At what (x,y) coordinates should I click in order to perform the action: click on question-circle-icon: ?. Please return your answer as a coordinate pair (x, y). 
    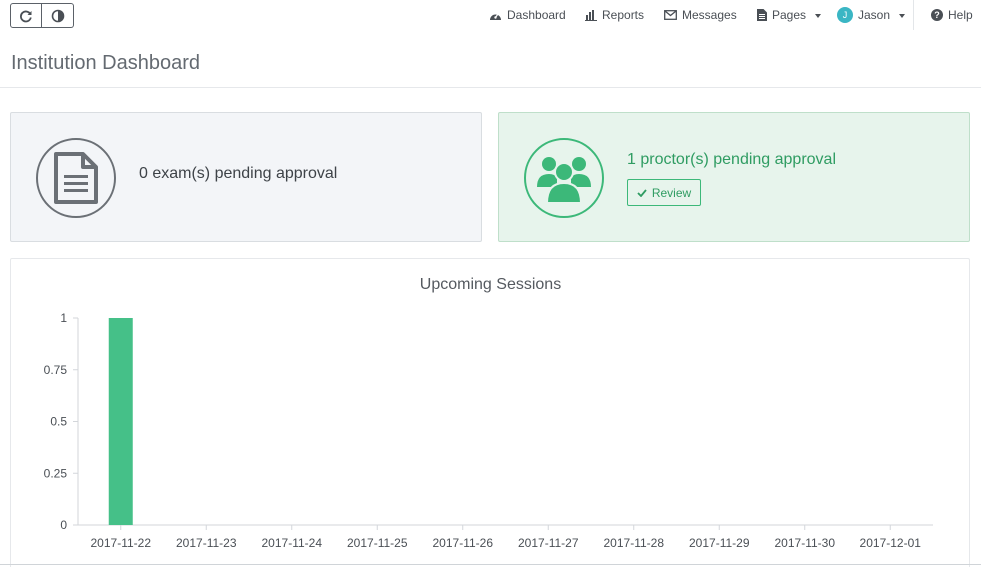
    Looking at the image, I should click on (937, 15).